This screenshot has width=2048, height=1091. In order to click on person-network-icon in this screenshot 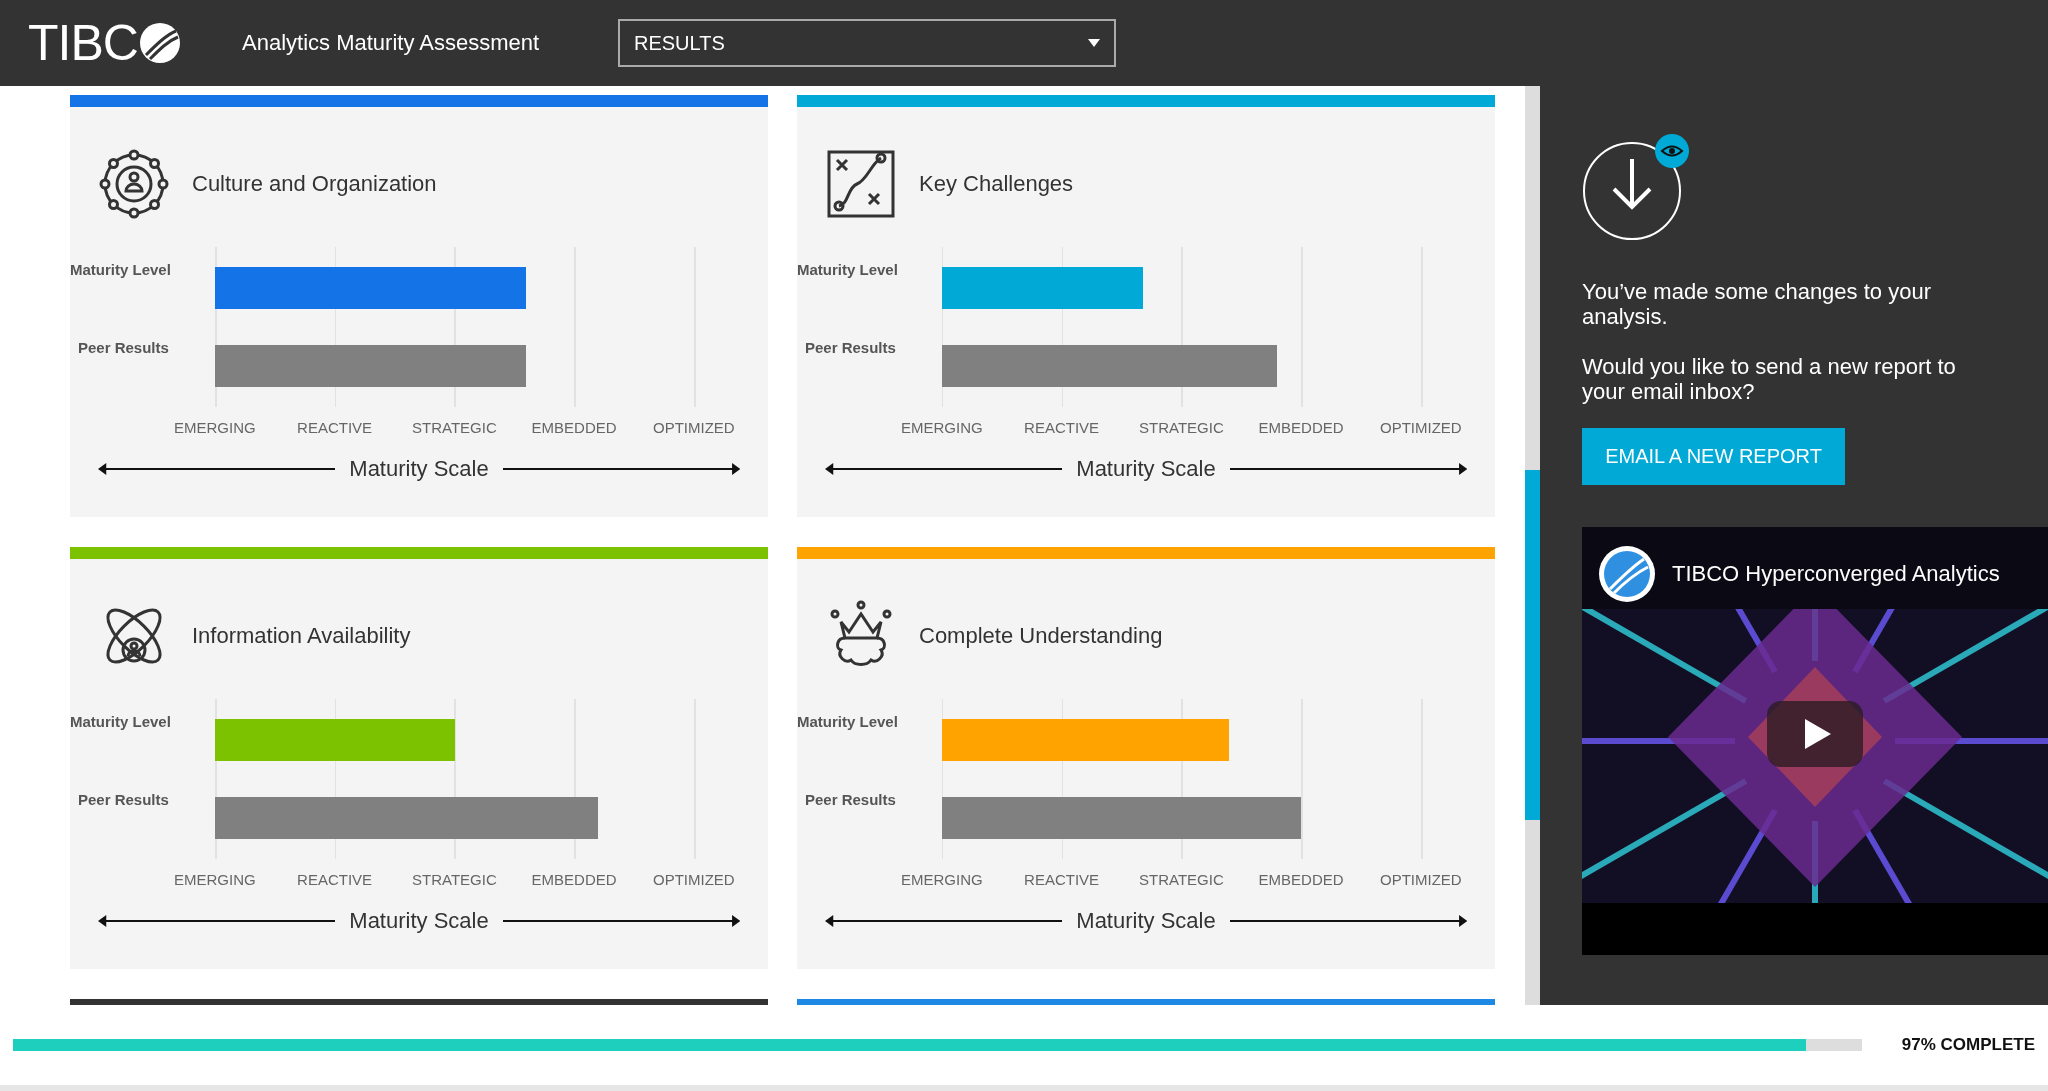, I will do `click(134, 184)`.